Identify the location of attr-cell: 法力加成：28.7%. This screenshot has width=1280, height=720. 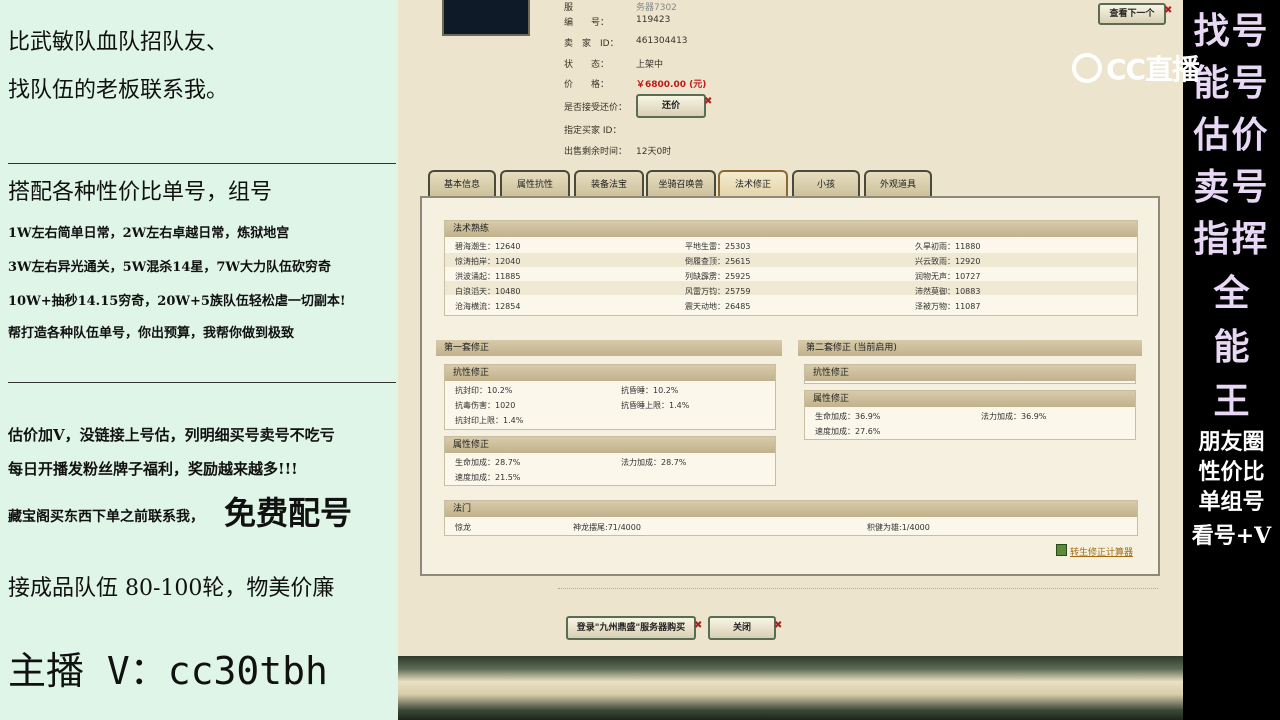
(654, 462).